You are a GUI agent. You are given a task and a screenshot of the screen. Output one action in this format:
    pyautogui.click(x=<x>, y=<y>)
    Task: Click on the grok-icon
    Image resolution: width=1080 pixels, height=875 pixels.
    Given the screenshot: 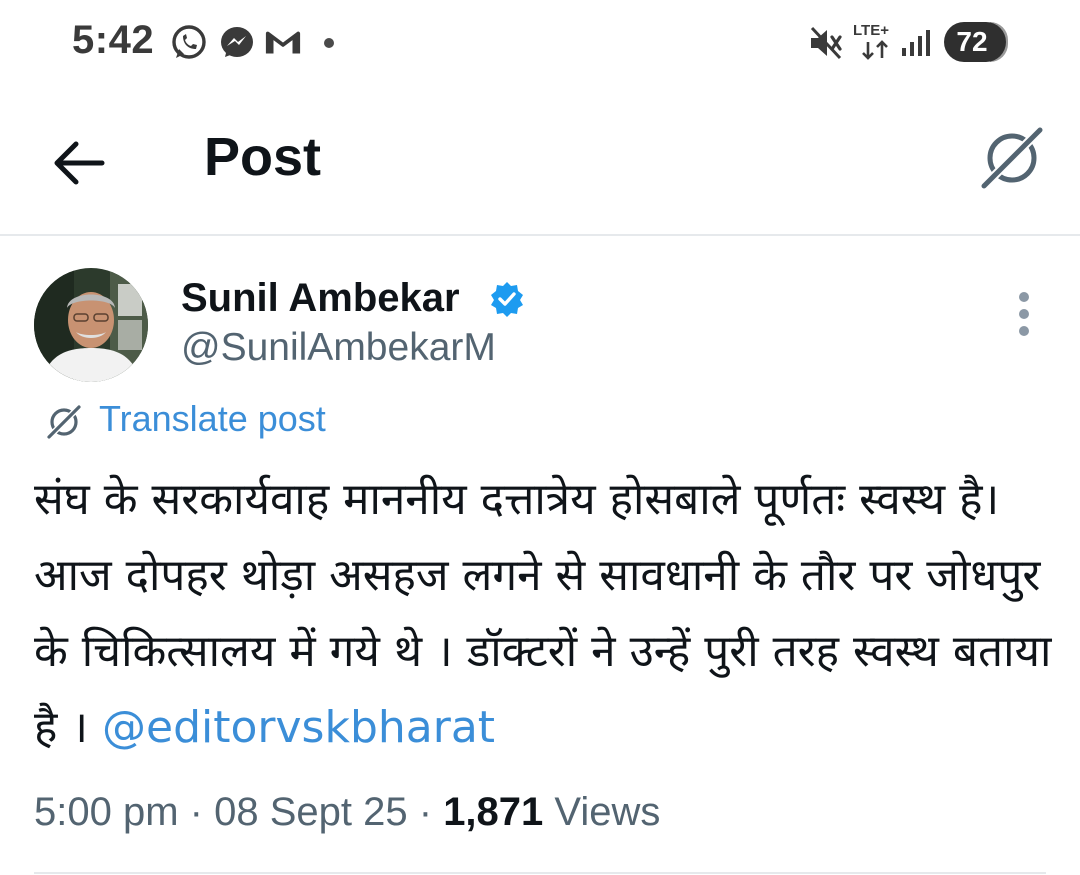 What is the action you would take?
    pyautogui.click(x=1012, y=158)
    